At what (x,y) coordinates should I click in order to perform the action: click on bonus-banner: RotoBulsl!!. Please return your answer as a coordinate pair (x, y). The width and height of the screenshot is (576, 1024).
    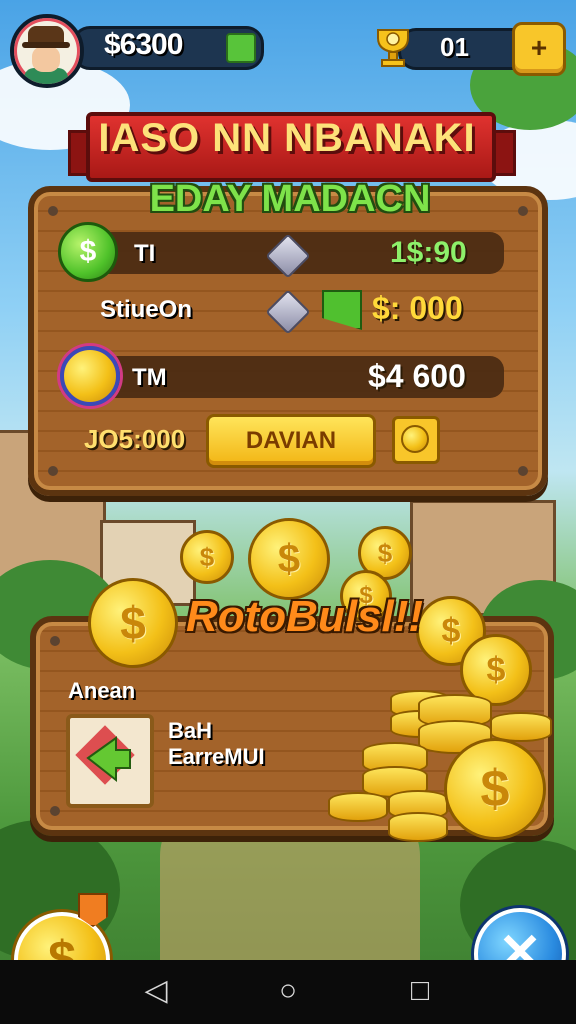
    Looking at the image, I should click on (305, 616).